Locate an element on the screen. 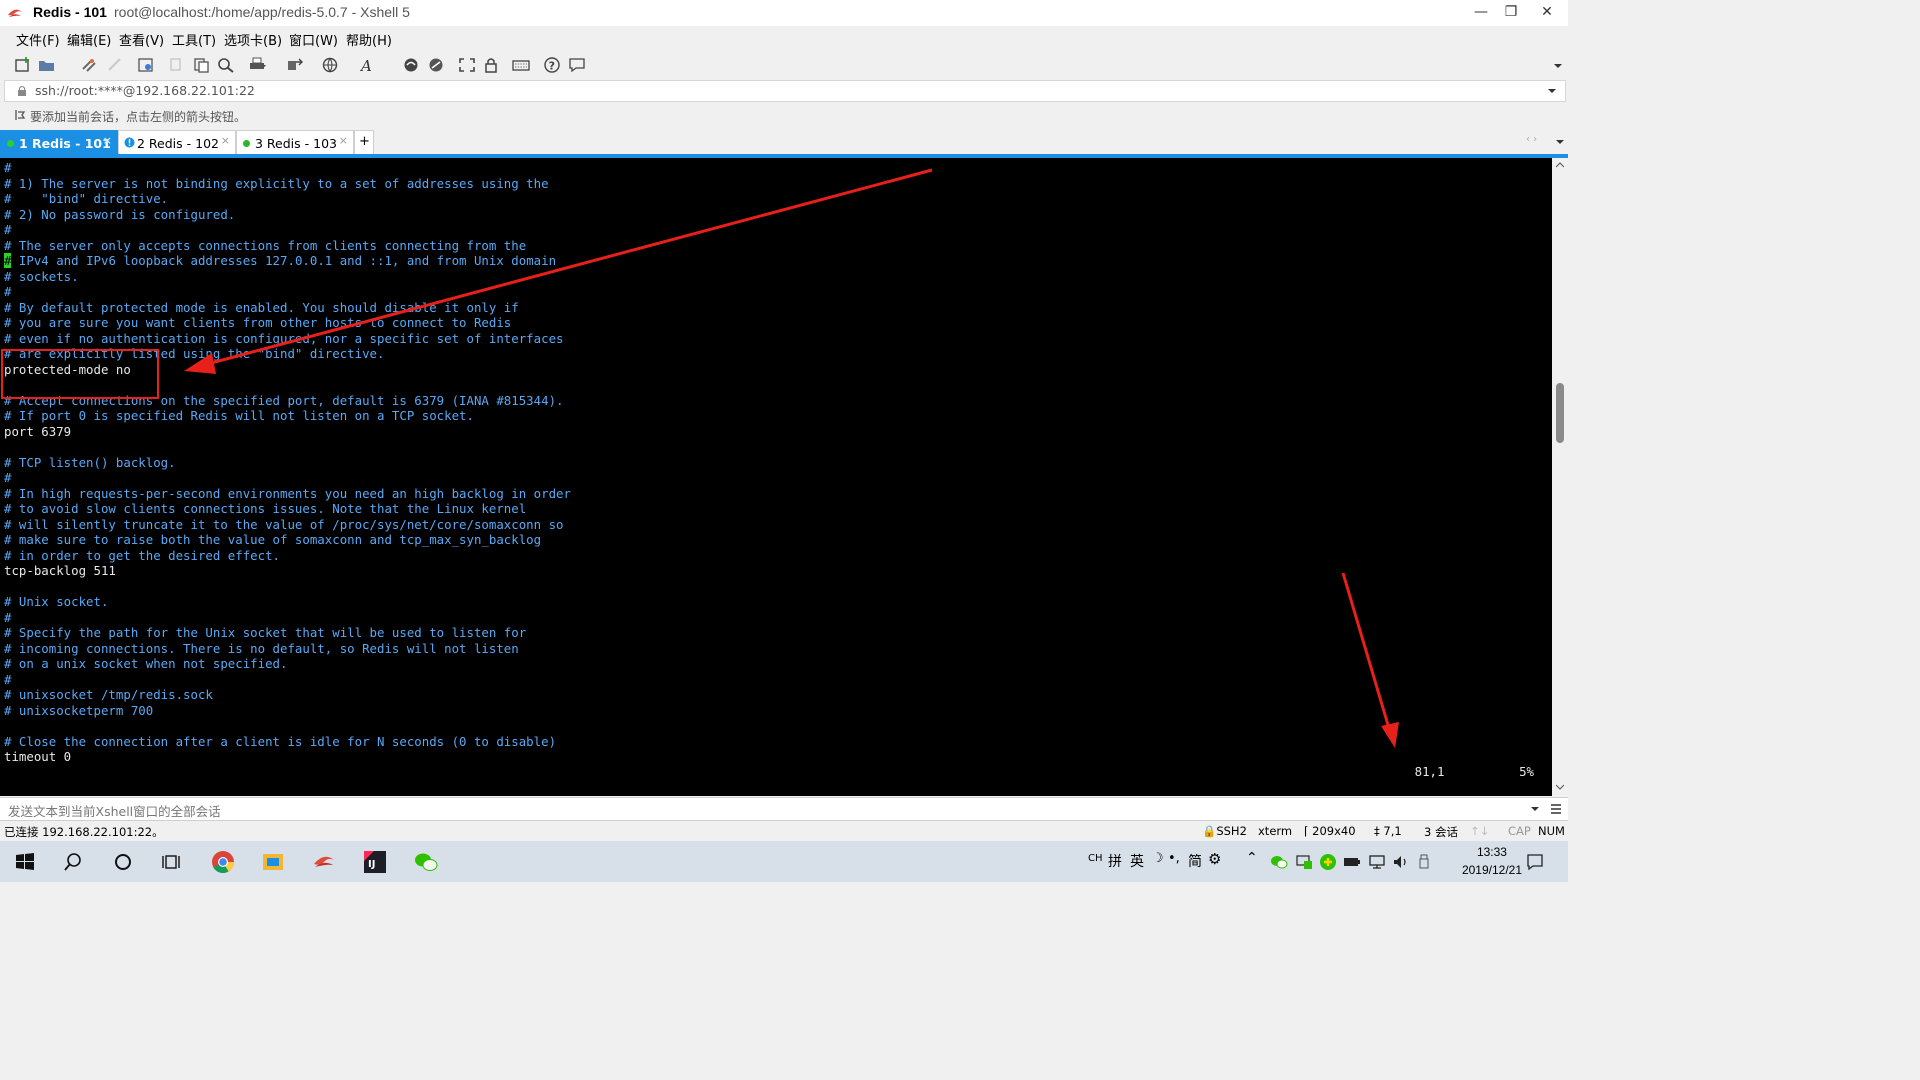  wechat-tray-icon is located at coordinates (1279, 862).